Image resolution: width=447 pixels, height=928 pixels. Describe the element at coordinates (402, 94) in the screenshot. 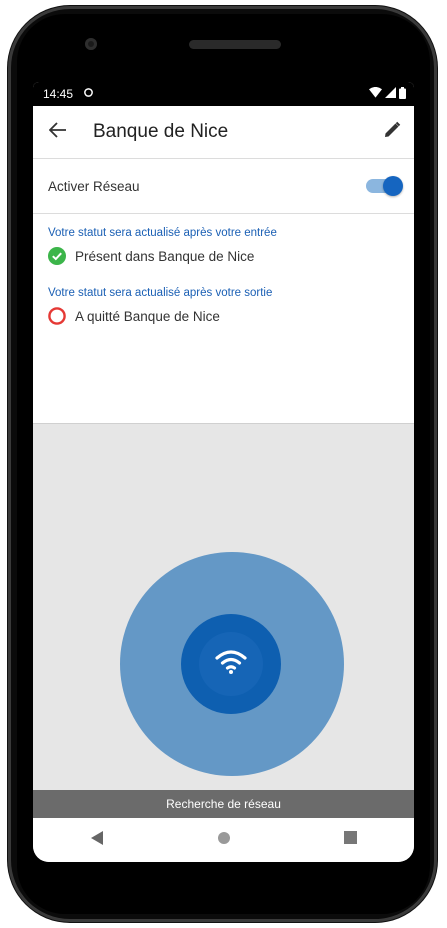

I see `battery-icon` at that location.